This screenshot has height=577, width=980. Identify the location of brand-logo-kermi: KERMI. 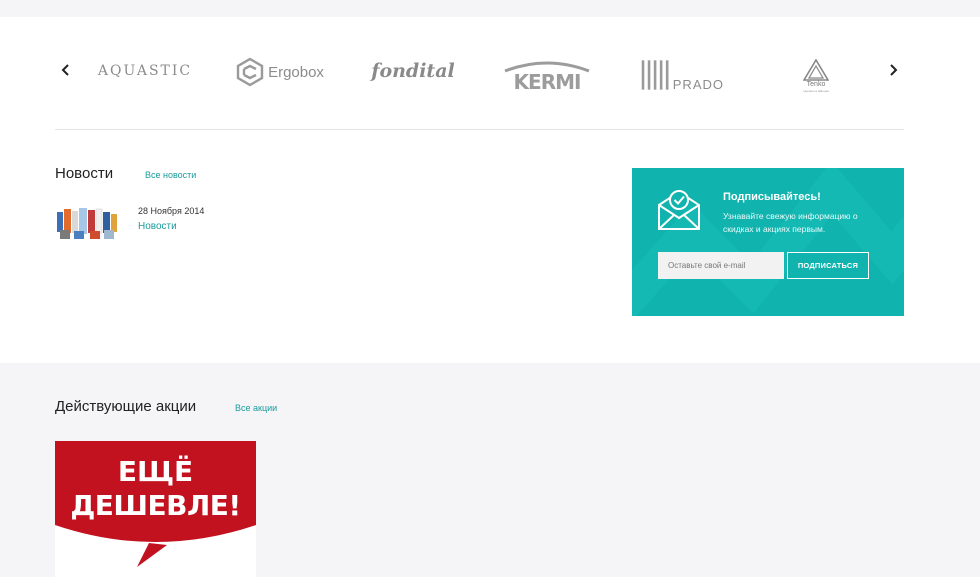
(547, 74).